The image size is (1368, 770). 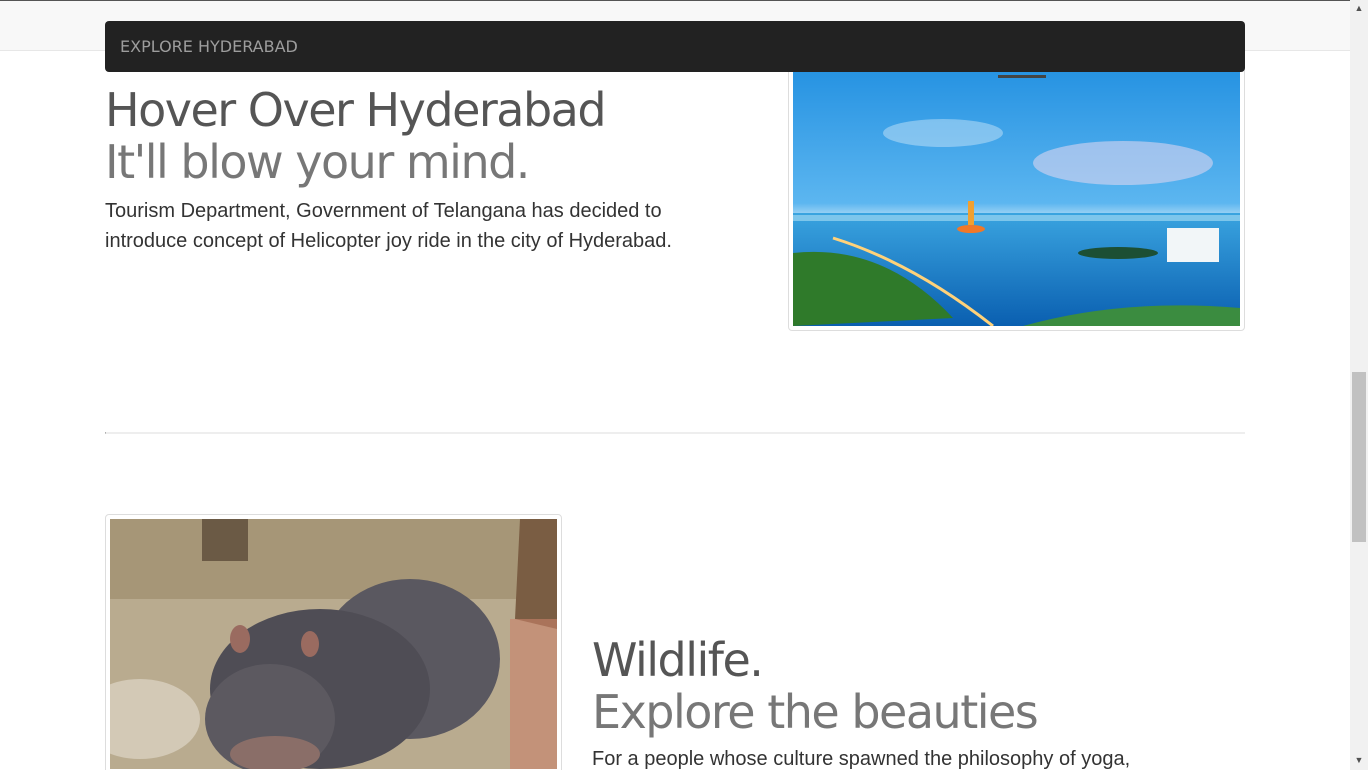 What do you see at coordinates (1359, 8) in the screenshot?
I see `scroll-up-arrow-icon: ▲` at bounding box center [1359, 8].